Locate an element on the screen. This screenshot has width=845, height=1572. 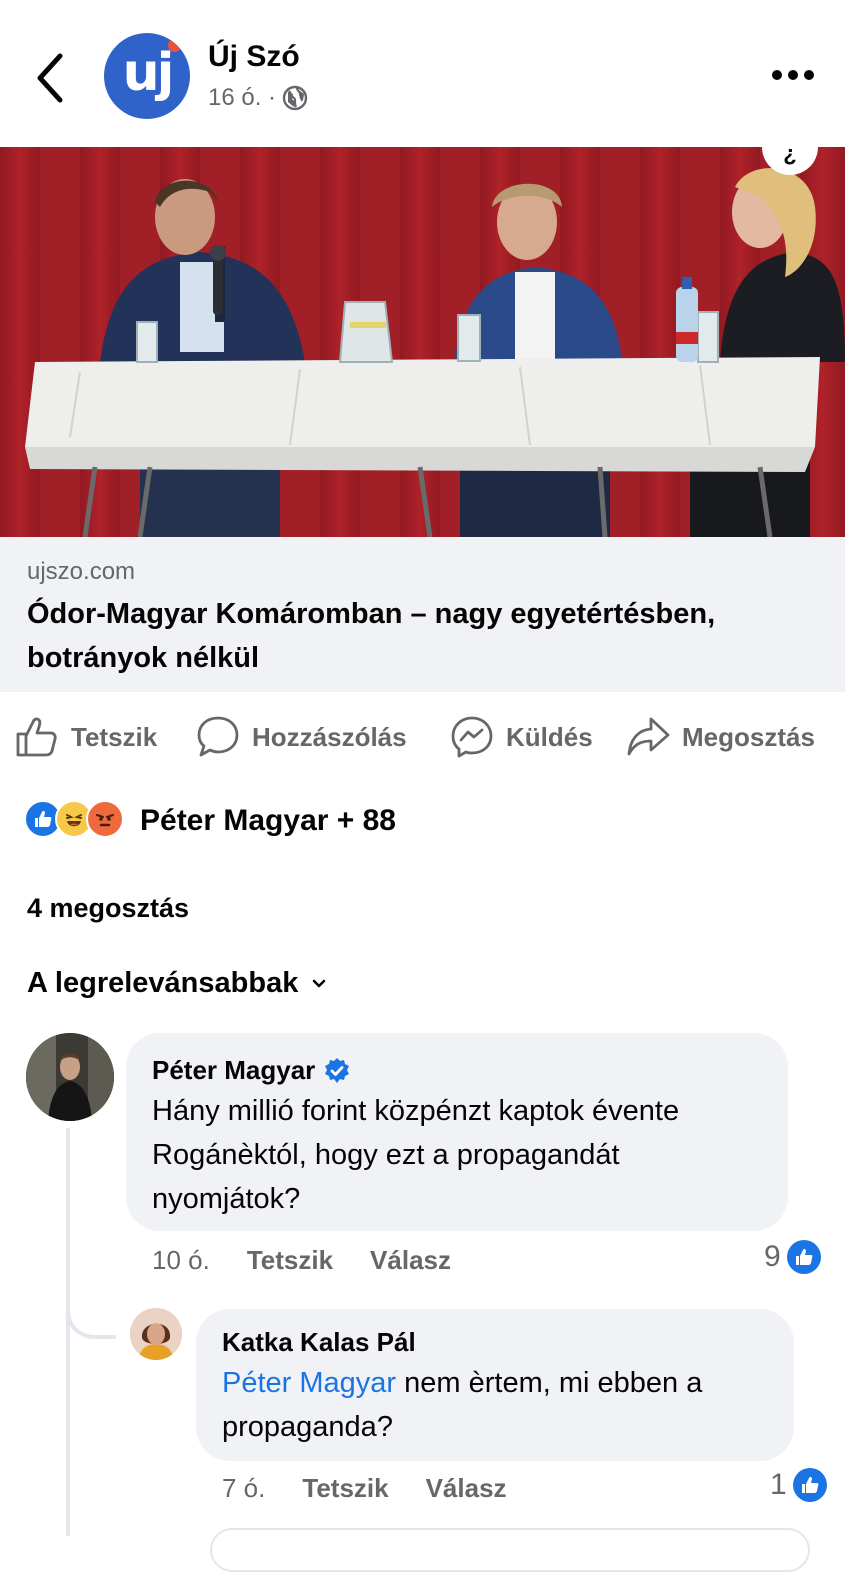
comment-time: 10 ó. is located at coordinates (181, 1260).